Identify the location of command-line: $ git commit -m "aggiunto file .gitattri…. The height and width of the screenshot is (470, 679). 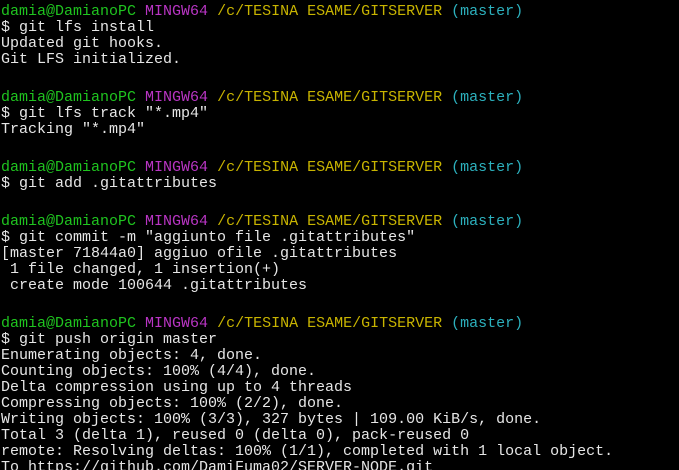
(208, 237).